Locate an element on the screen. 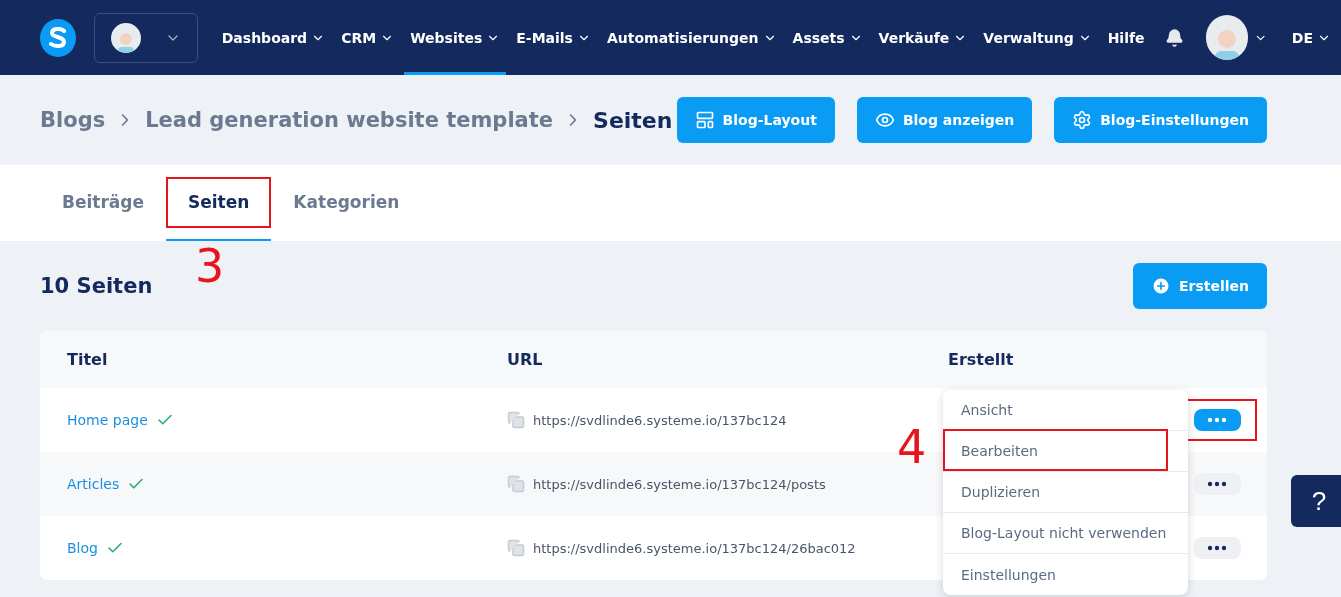 Image resolution: width=1341 pixels, height=597 pixels. nav-item: Verkäufe is located at coordinates (923, 37).